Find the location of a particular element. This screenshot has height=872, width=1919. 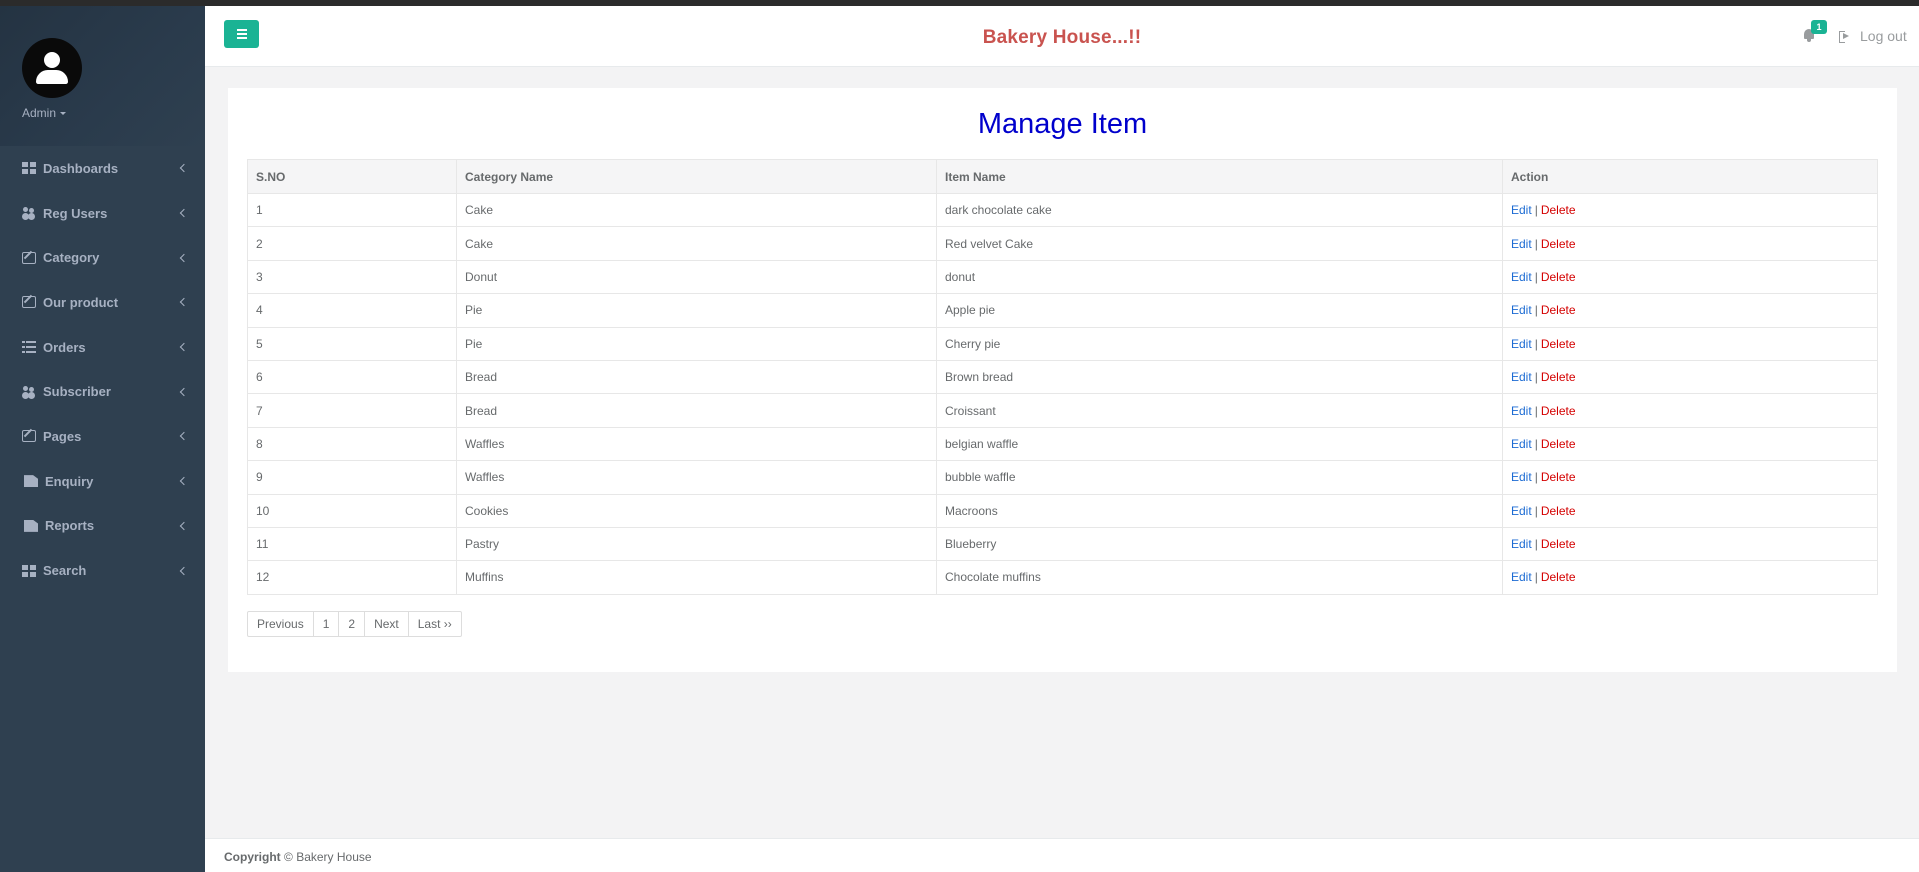

column-header-action: Action is located at coordinates (1690, 176).